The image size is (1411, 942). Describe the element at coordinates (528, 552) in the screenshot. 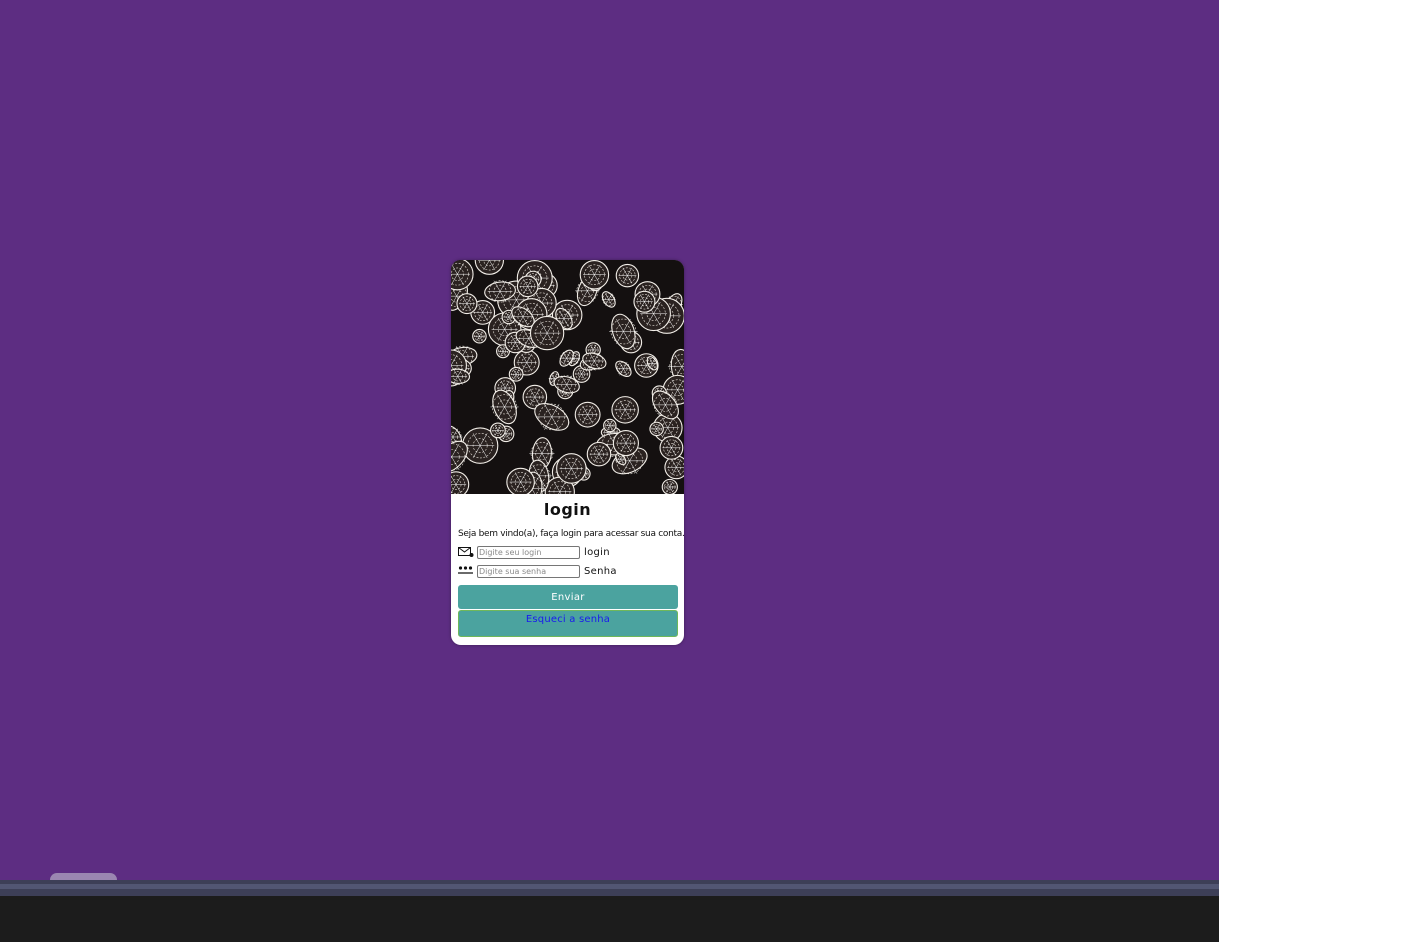

I see `login-input` at that location.